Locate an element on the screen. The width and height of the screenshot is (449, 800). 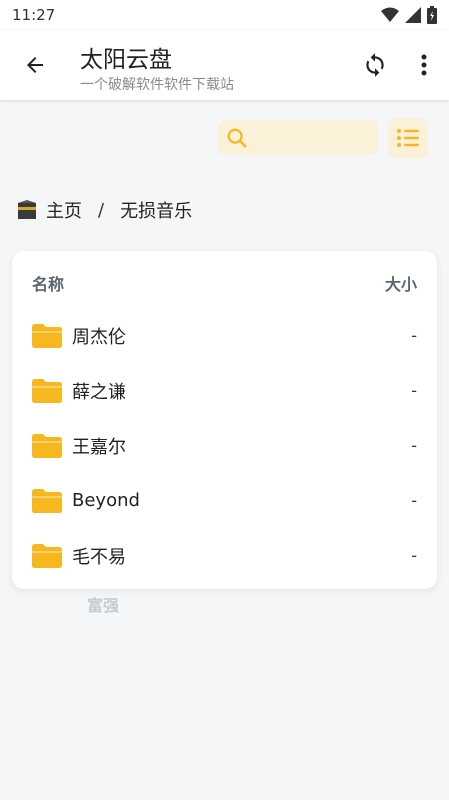
breadcrumb-home: 主页 is located at coordinates (64, 210).